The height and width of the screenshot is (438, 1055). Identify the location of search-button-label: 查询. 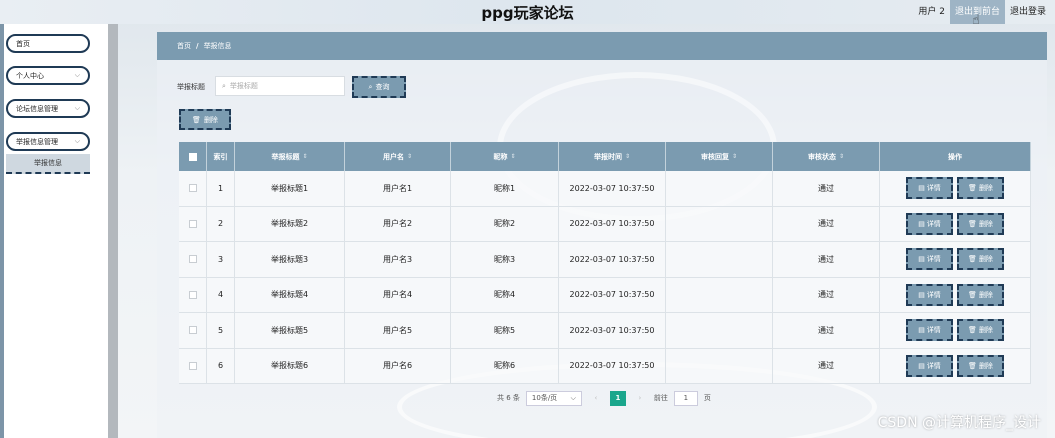
(382, 87).